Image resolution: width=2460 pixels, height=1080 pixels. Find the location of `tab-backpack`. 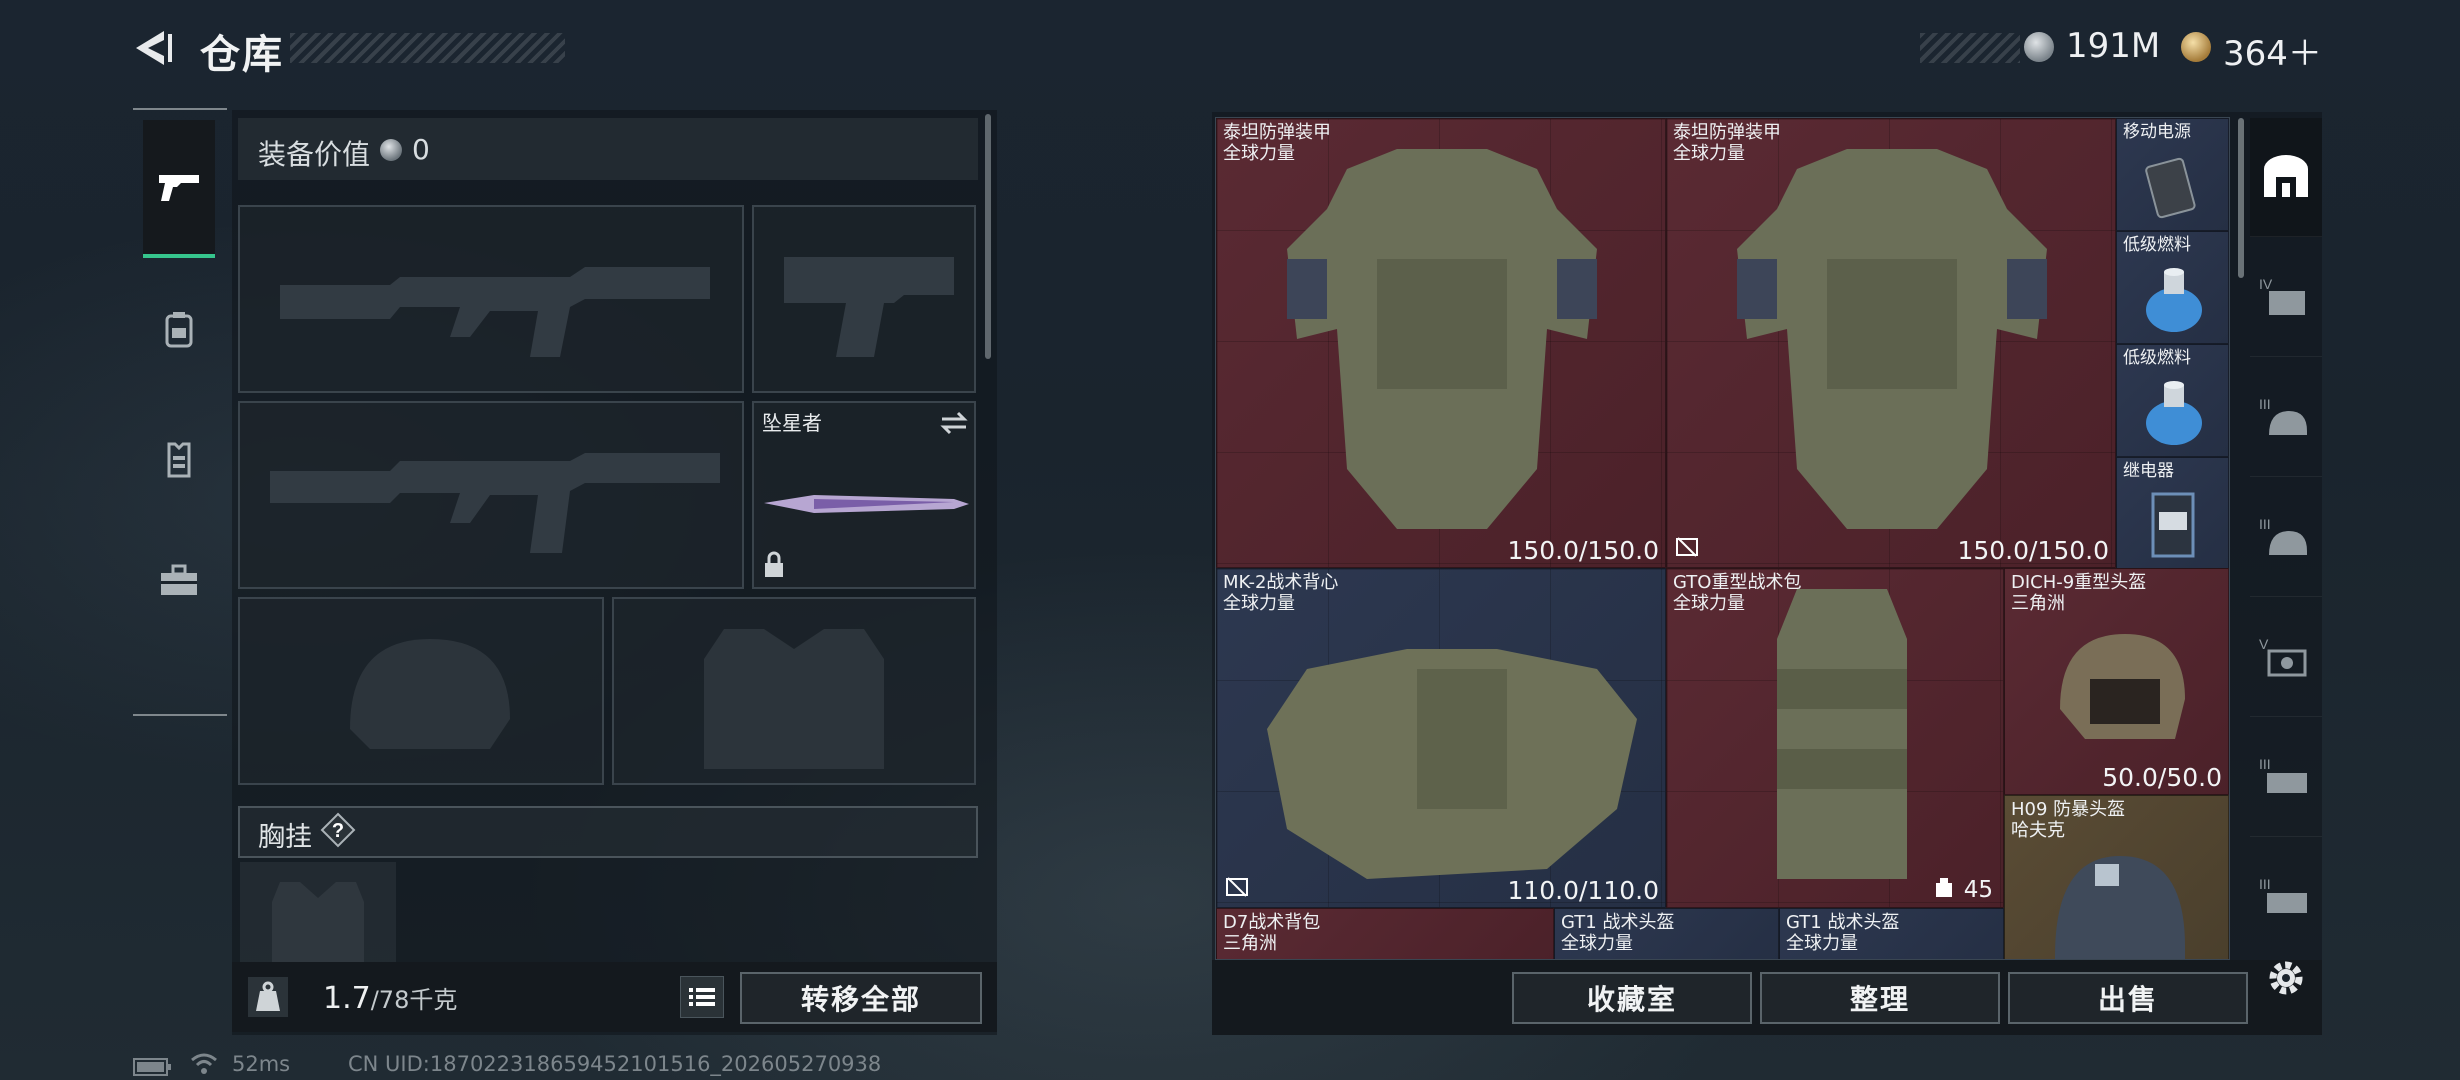

tab-backpack is located at coordinates (179, 330).